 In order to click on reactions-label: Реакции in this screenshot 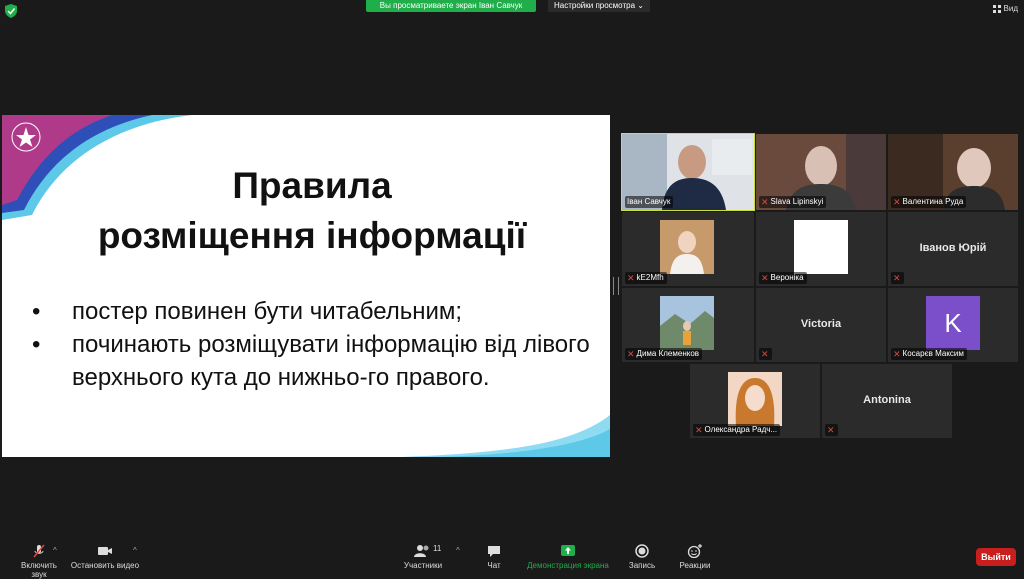, I will do `click(695, 565)`.